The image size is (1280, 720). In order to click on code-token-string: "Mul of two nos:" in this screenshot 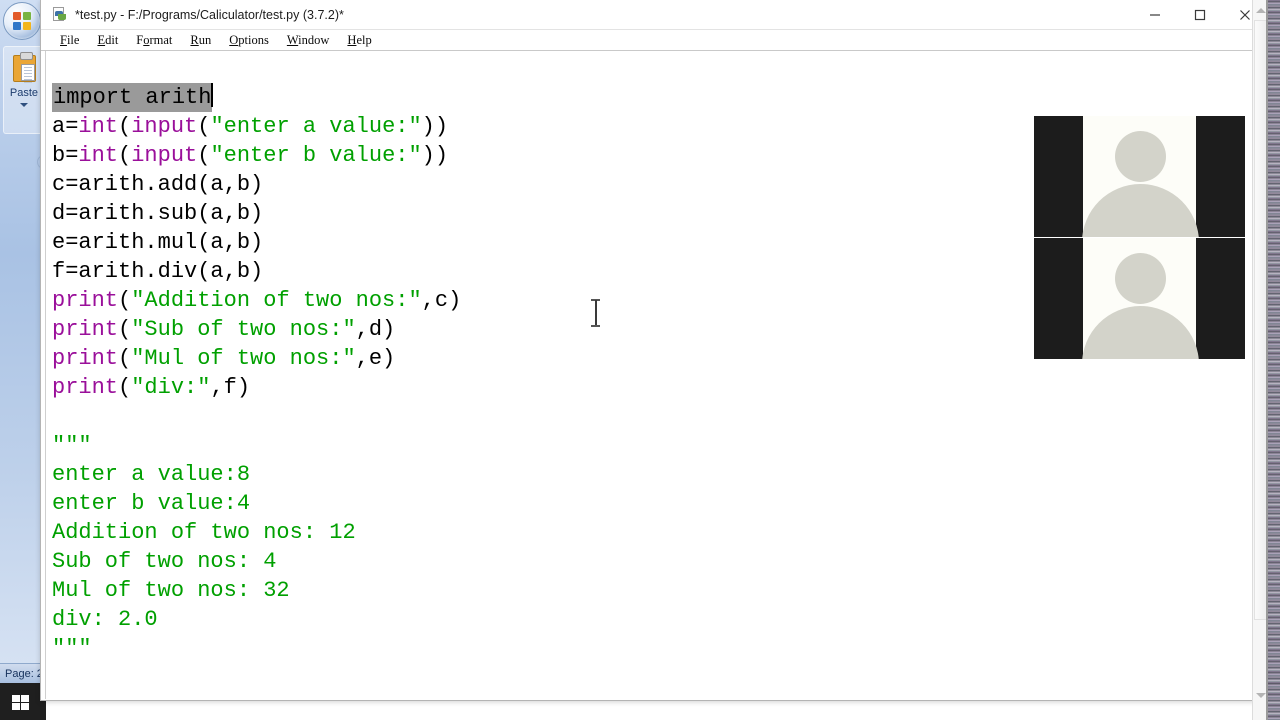, I will do `click(243, 358)`.